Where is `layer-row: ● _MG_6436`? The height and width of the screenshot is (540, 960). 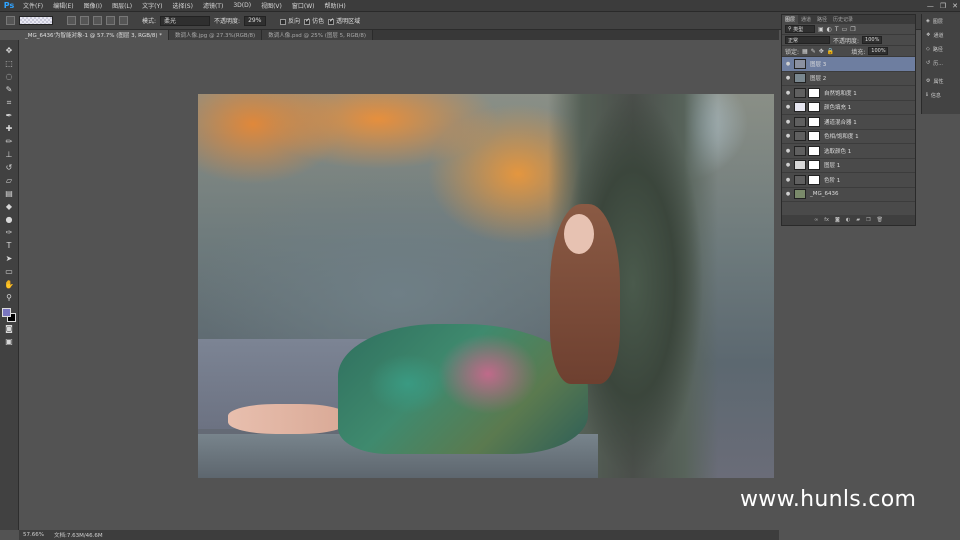
layer-row: ● _MG_6436 is located at coordinates (848, 195).